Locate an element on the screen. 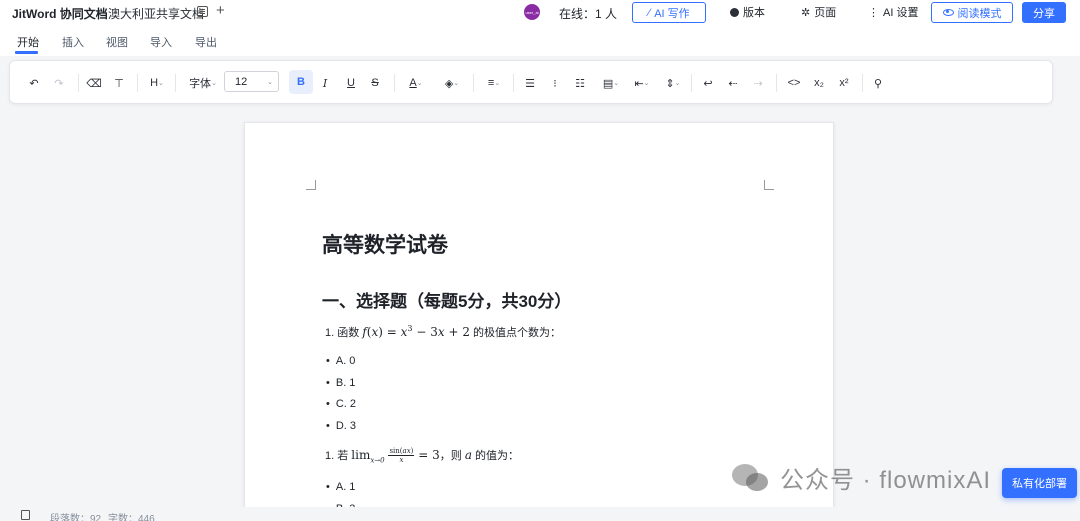 The height and width of the screenshot is (521, 1080). list-item: D. 3 is located at coordinates (341, 426).